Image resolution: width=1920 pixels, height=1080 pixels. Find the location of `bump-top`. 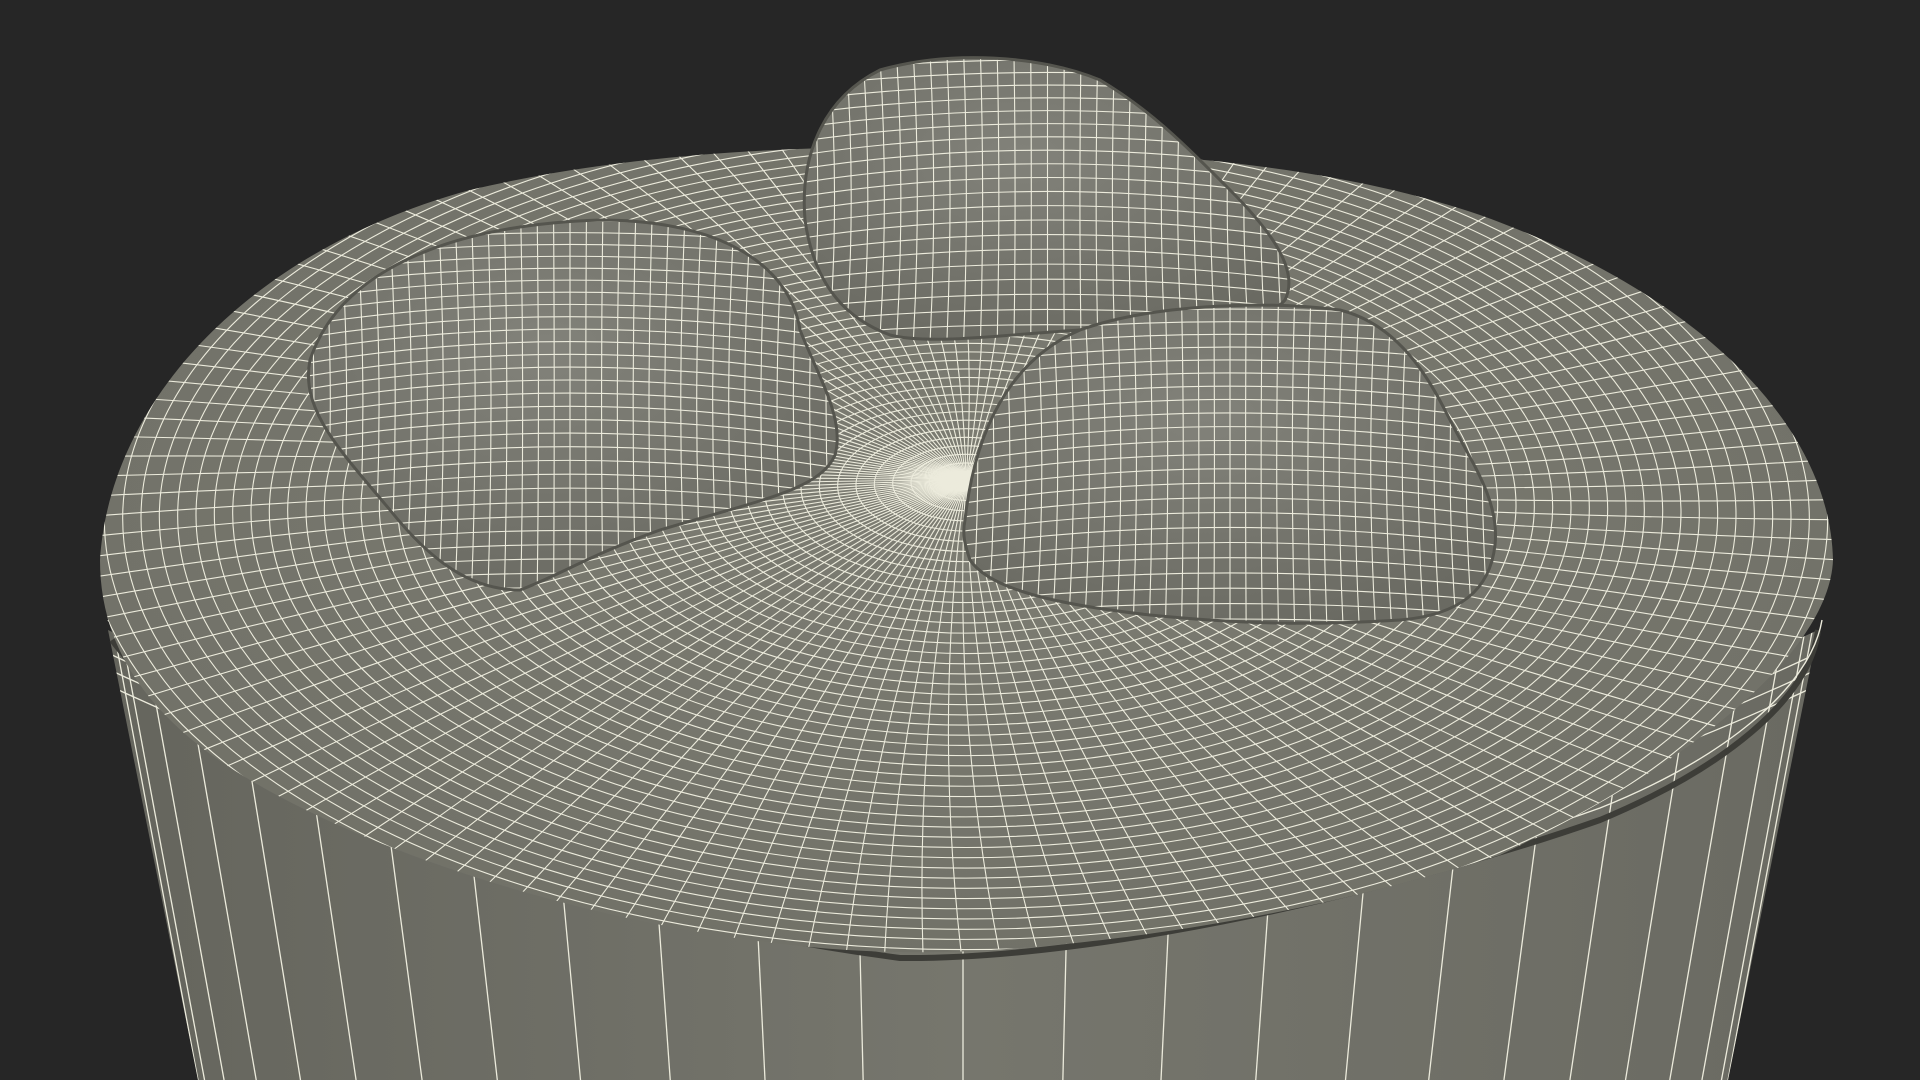

bump-top is located at coordinates (1046, 198).